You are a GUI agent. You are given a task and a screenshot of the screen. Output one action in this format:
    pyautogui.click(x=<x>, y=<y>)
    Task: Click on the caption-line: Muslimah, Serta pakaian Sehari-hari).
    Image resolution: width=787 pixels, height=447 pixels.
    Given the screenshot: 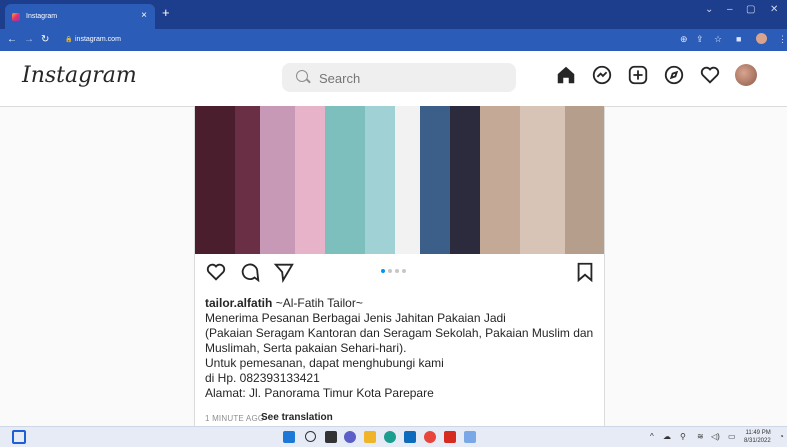 What is the action you would take?
    pyautogui.click(x=306, y=348)
    